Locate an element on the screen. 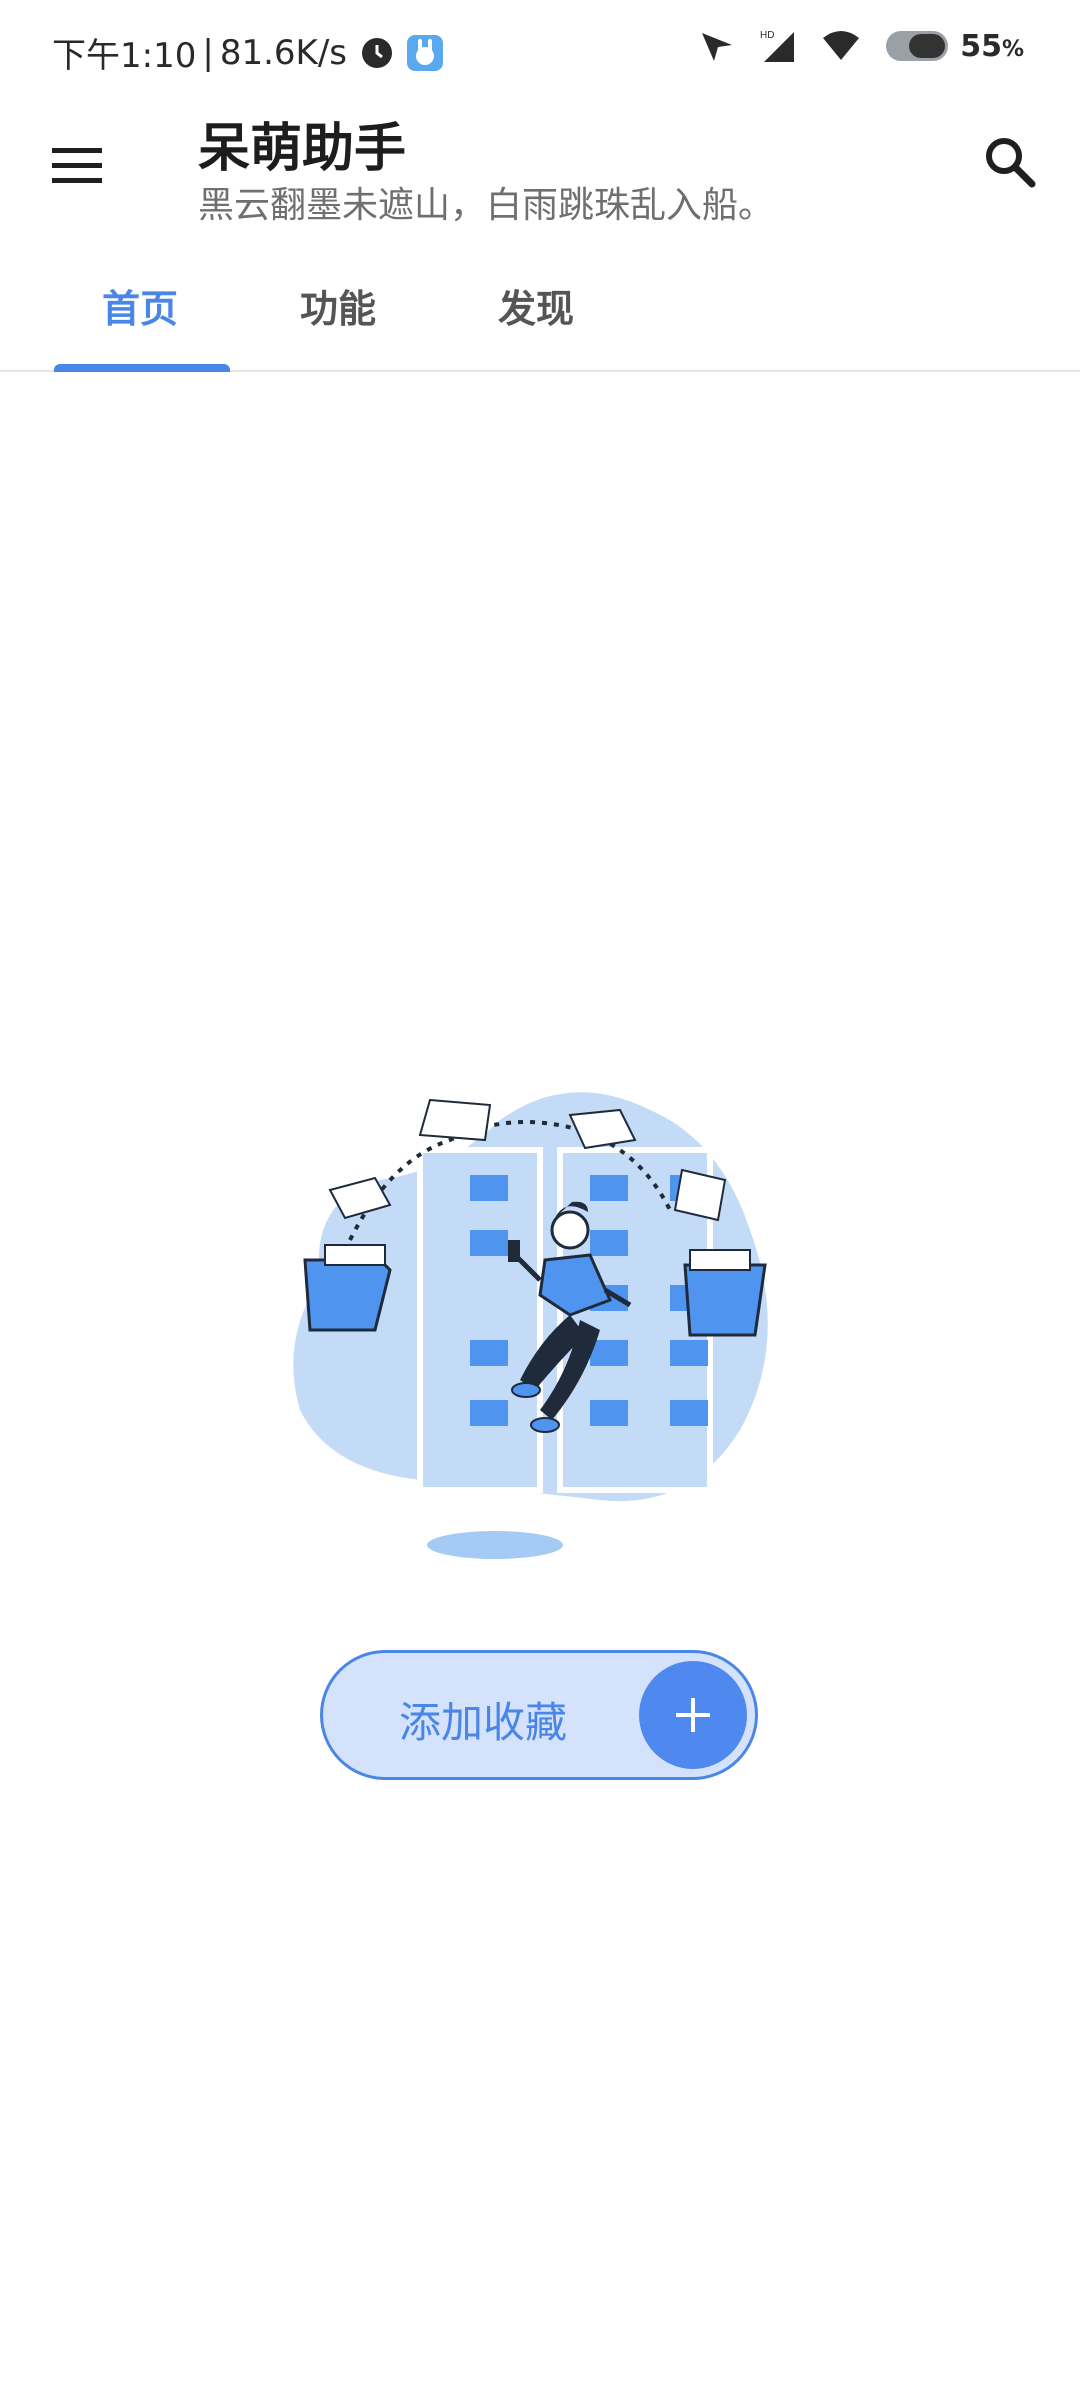  status-right: HD 55% is located at coordinates (849, 46).